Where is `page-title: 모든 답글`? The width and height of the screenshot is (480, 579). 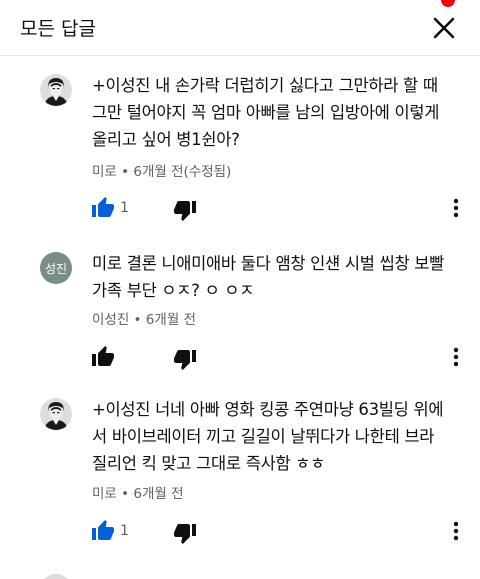 page-title: 모든 답글 is located at coordinates (58, 29).